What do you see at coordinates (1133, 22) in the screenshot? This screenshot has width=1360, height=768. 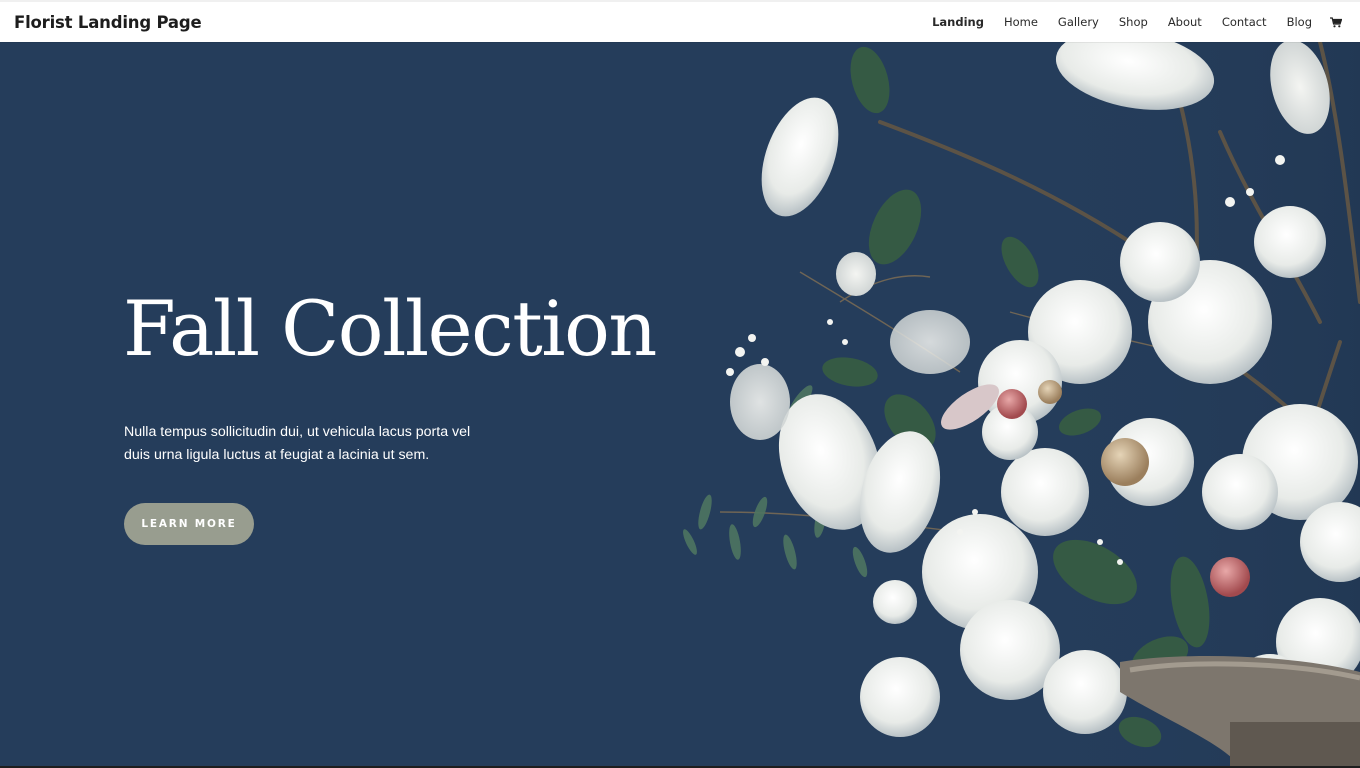 I see `nav-shop: Shop` at bounding box center [1133, 22].